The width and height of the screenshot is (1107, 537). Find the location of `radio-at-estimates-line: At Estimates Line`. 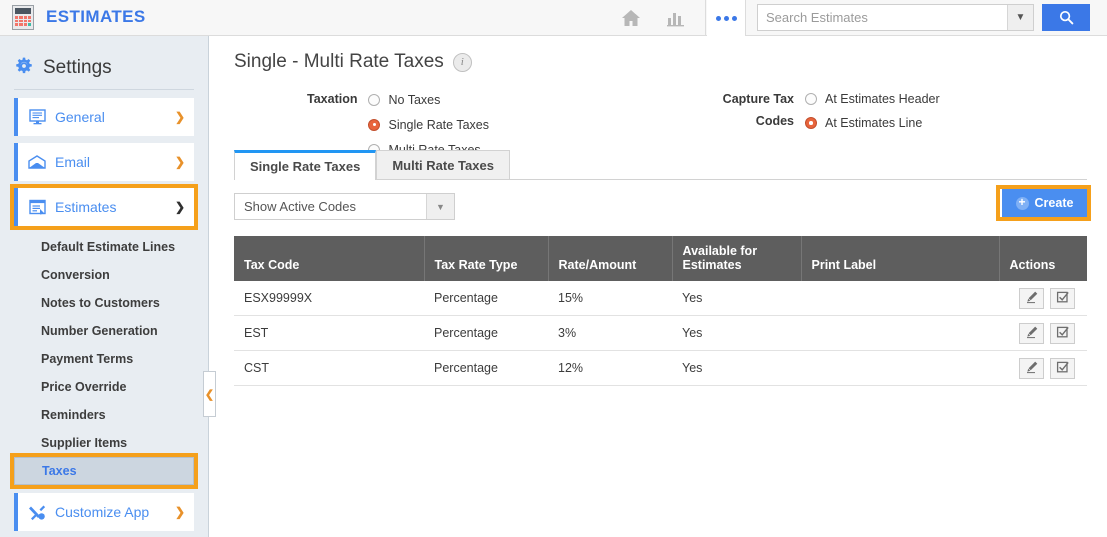

radio-at-estimates-line: At Estimates Line is located at coordinates (872, 123).